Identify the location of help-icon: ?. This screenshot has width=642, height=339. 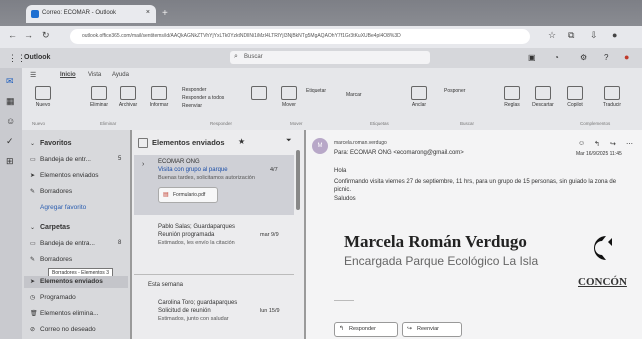
(606, 57).